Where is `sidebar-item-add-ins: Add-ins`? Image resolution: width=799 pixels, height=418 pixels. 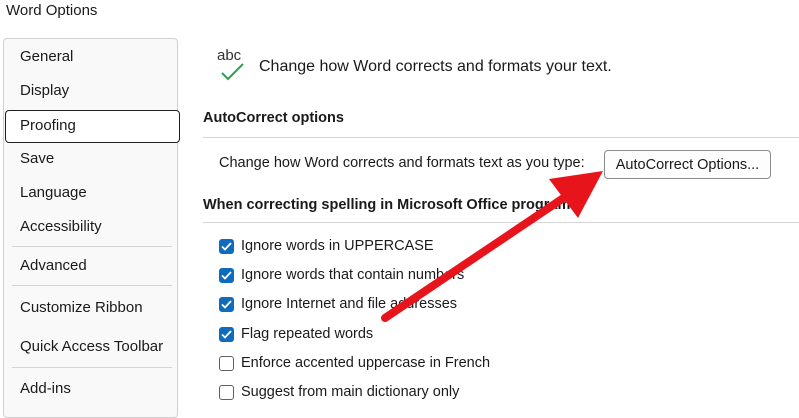
sidebar-item-add-ins: Add-ins is located at coordinates (45, 388).